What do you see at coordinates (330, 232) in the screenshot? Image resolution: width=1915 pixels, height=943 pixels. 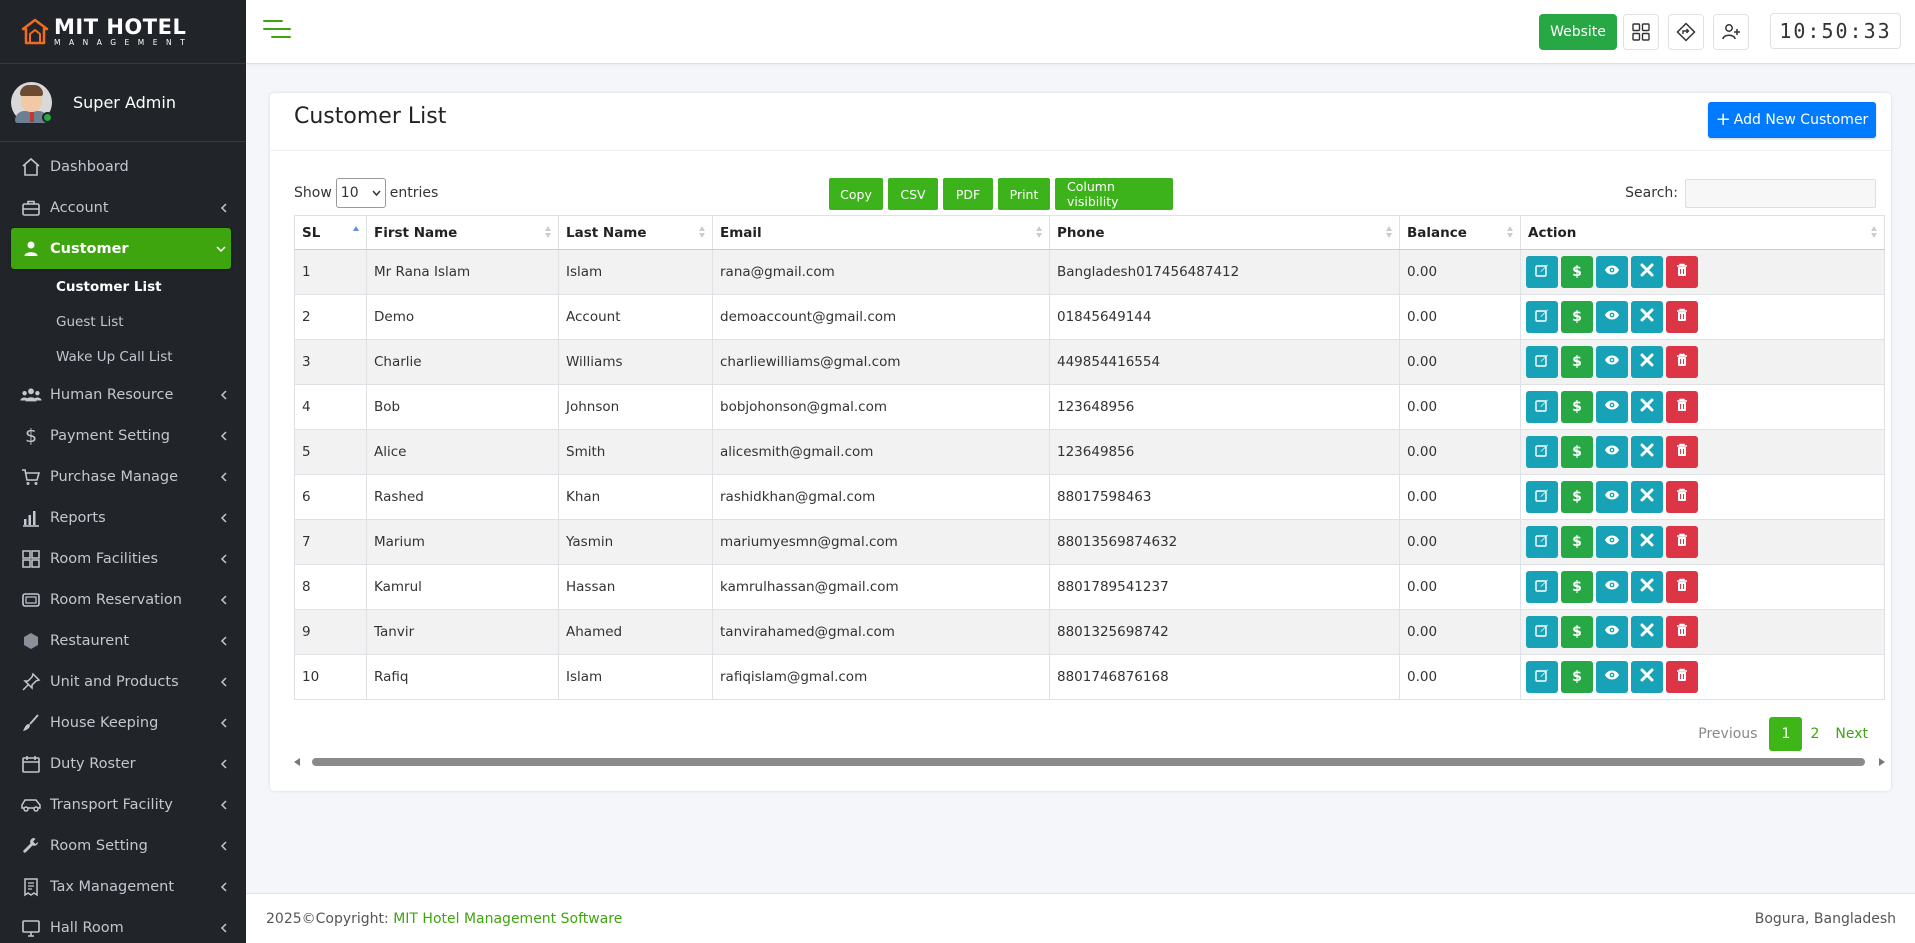 I see `column-header-sl: SL` at bounding box center [330, 232].